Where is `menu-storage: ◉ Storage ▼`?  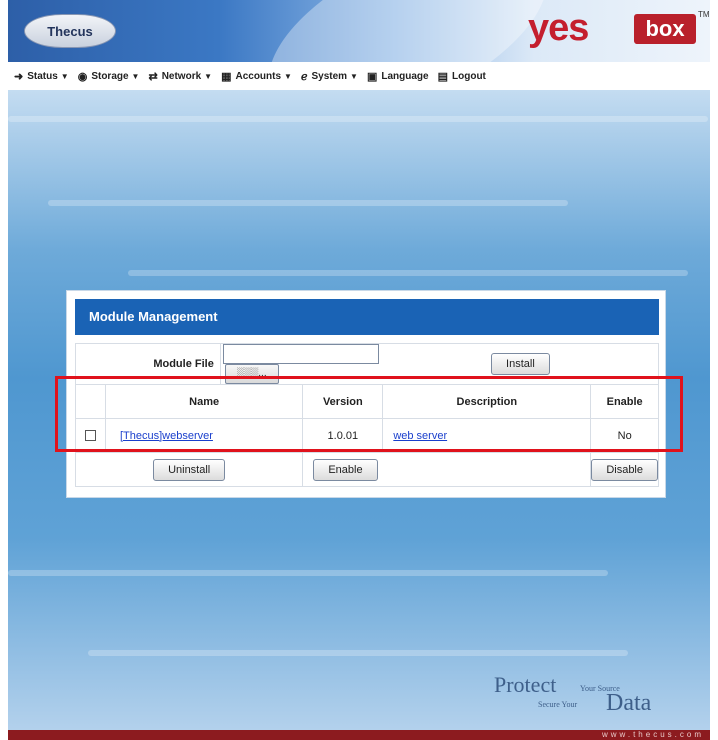
menu-storage: ◉ Storage ▼ is located at coordinates (109, 76).